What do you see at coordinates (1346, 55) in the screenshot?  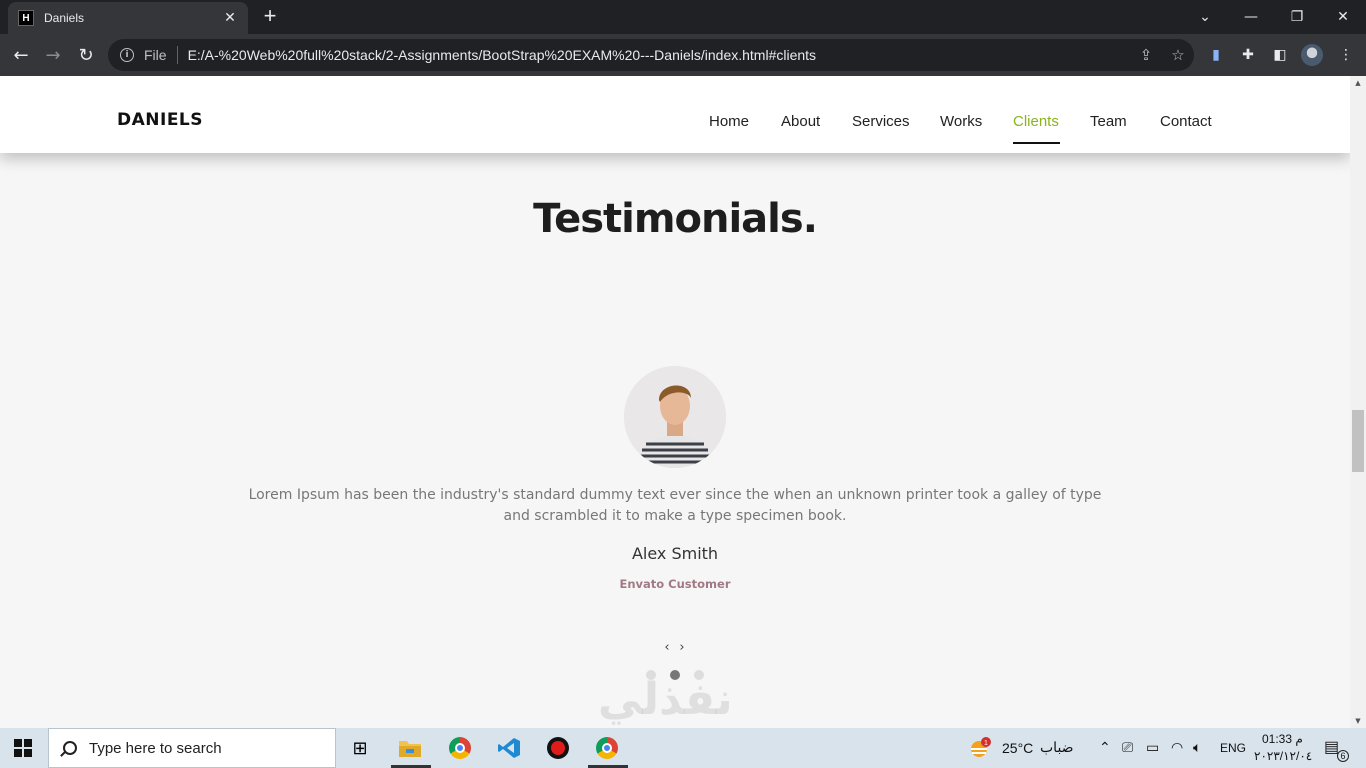 I see `menu-kebab-icon: ⋮` at bounding box center [1346, 55].